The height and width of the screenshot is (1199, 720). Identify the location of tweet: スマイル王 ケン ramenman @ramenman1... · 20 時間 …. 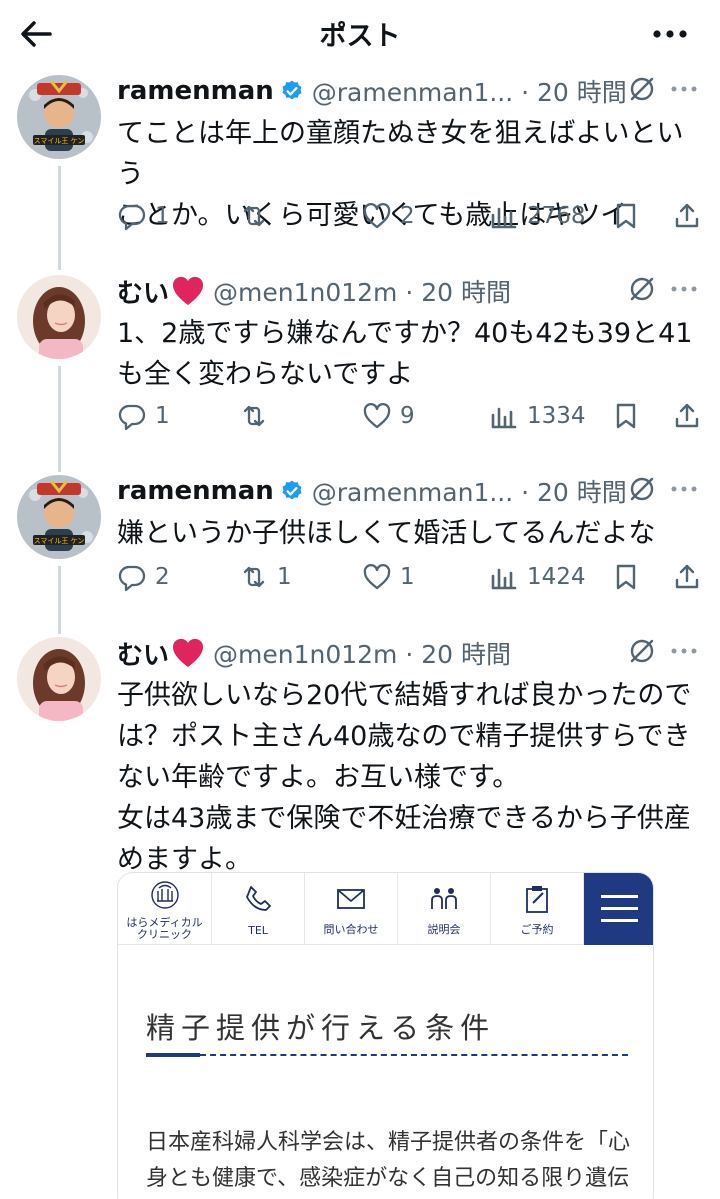
(360, 548).